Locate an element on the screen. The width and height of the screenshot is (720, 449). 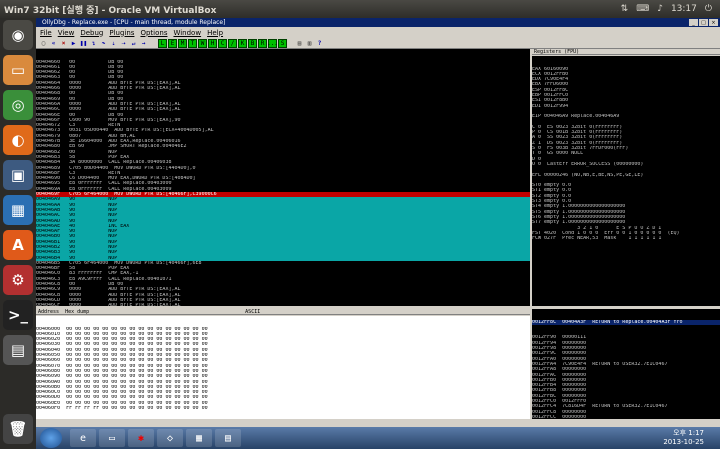
toolbar-k: K is located at coordinates (242, 43).